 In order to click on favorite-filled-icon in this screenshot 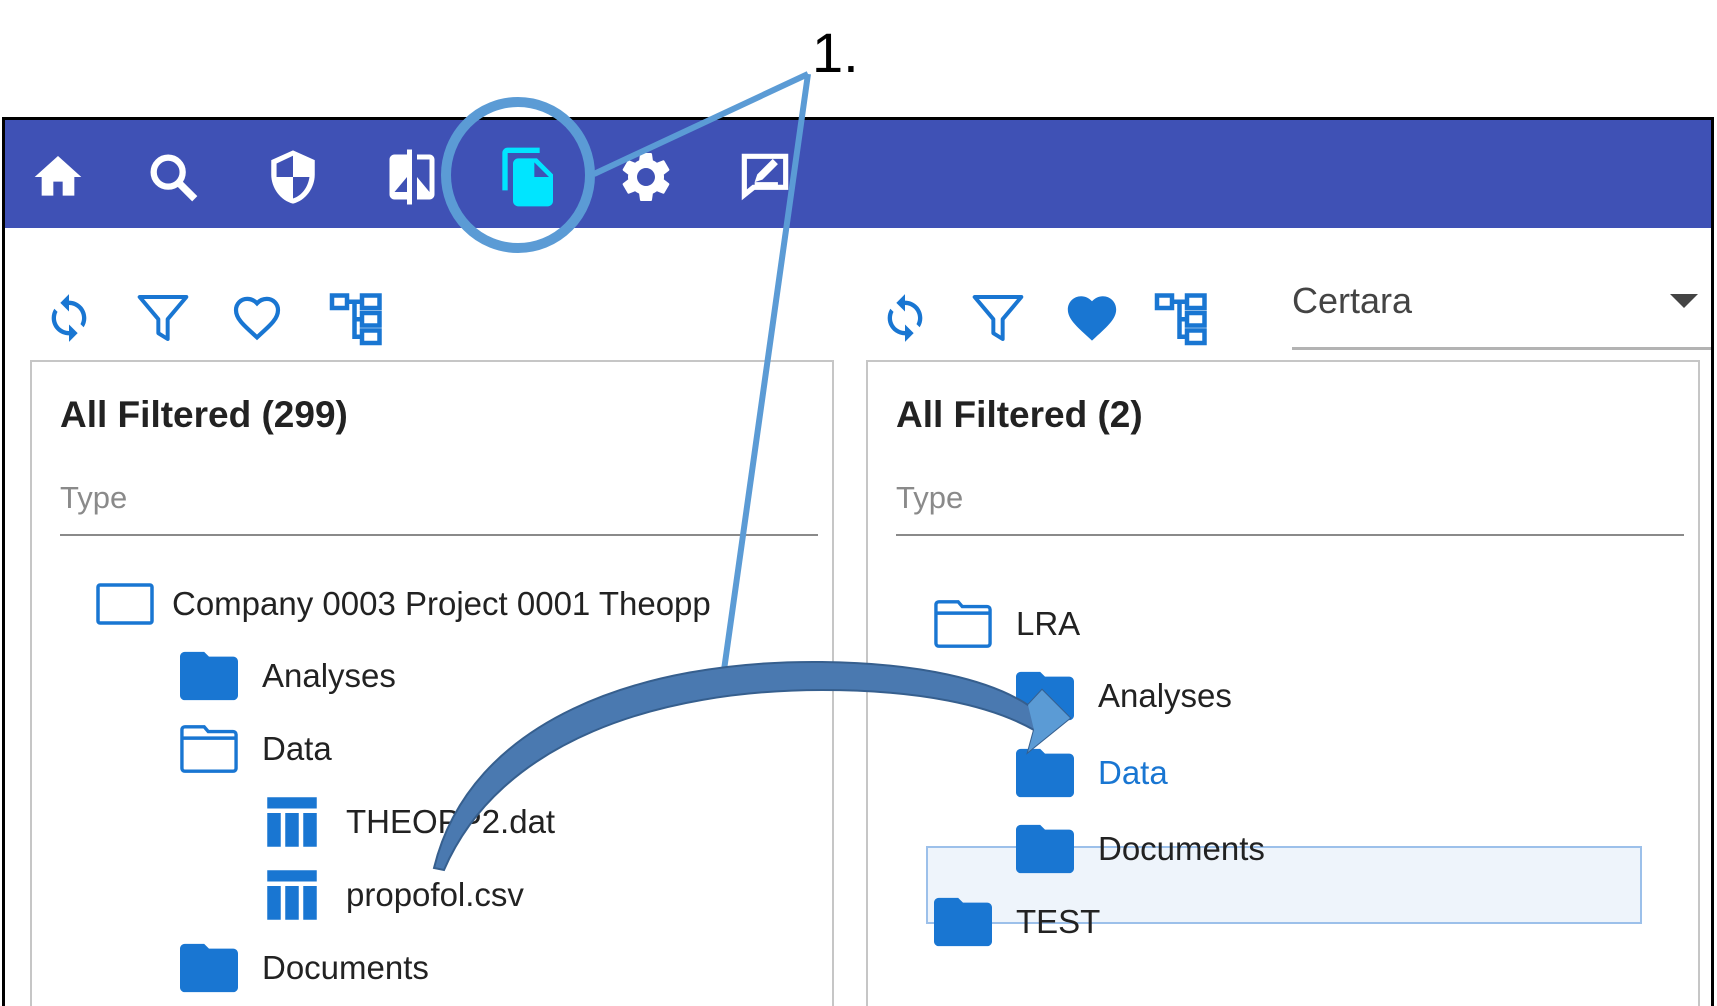, I will do `click(1092, 318)`.